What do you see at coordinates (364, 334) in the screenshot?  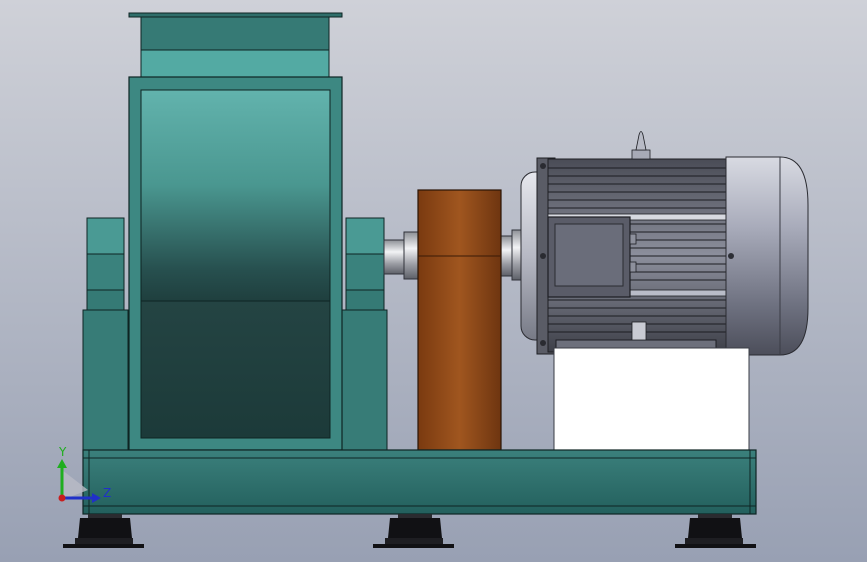 I see `right-bearing-pedestal` at bounding box center [364, 334].